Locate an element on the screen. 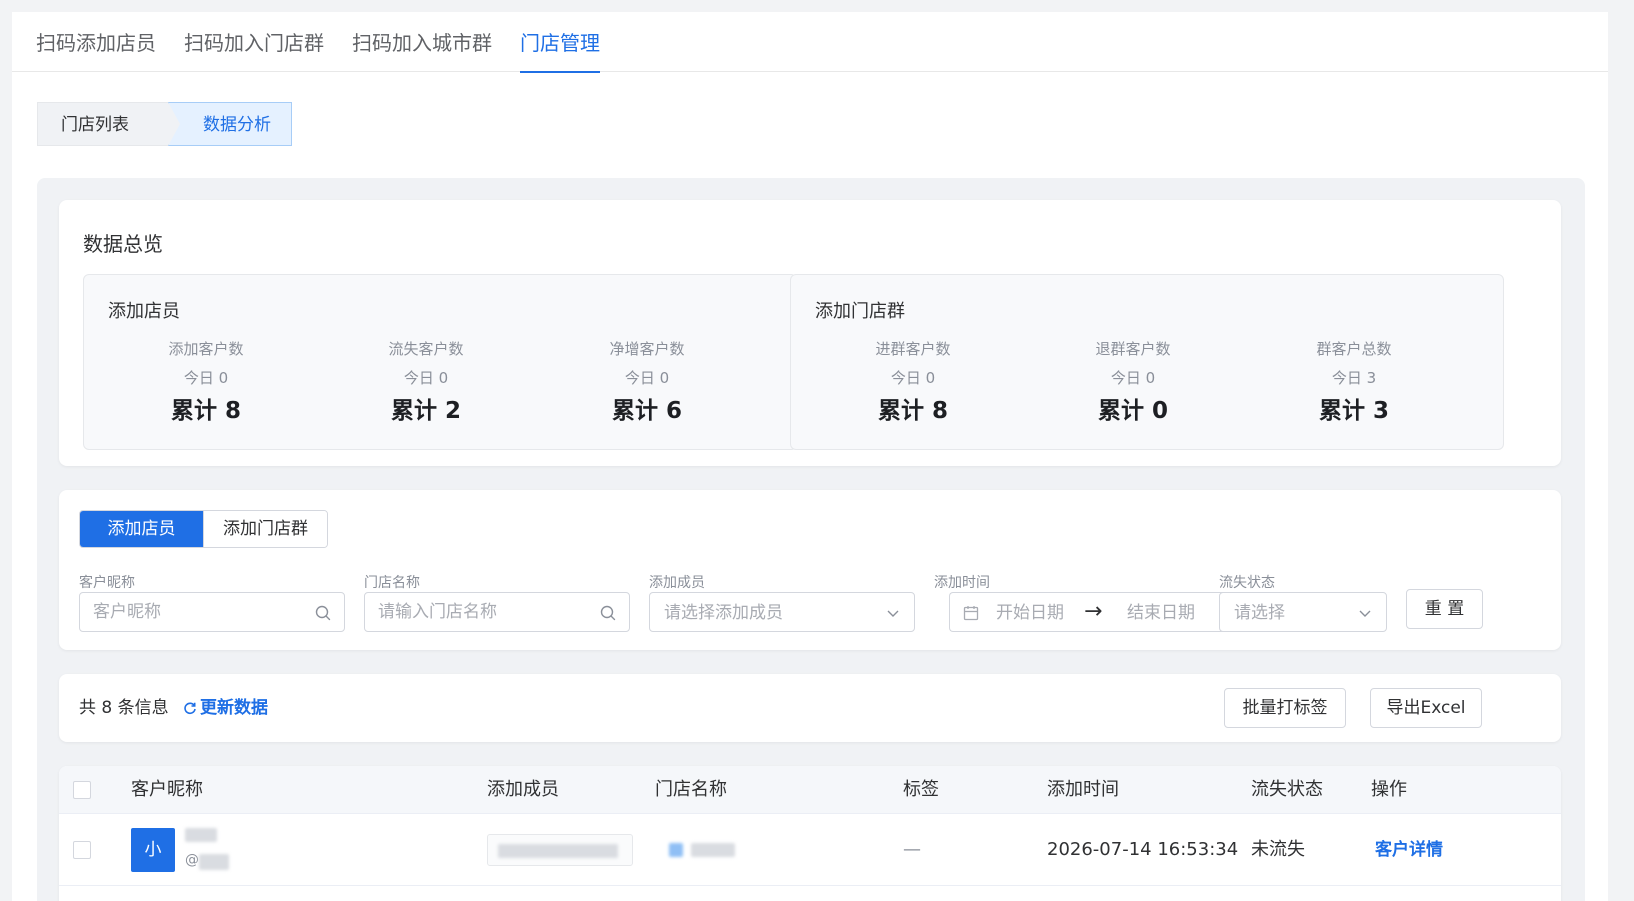 This screenshot has height=901, width=1634. date-label: 添加时间 is located at coordinates (962, 583).